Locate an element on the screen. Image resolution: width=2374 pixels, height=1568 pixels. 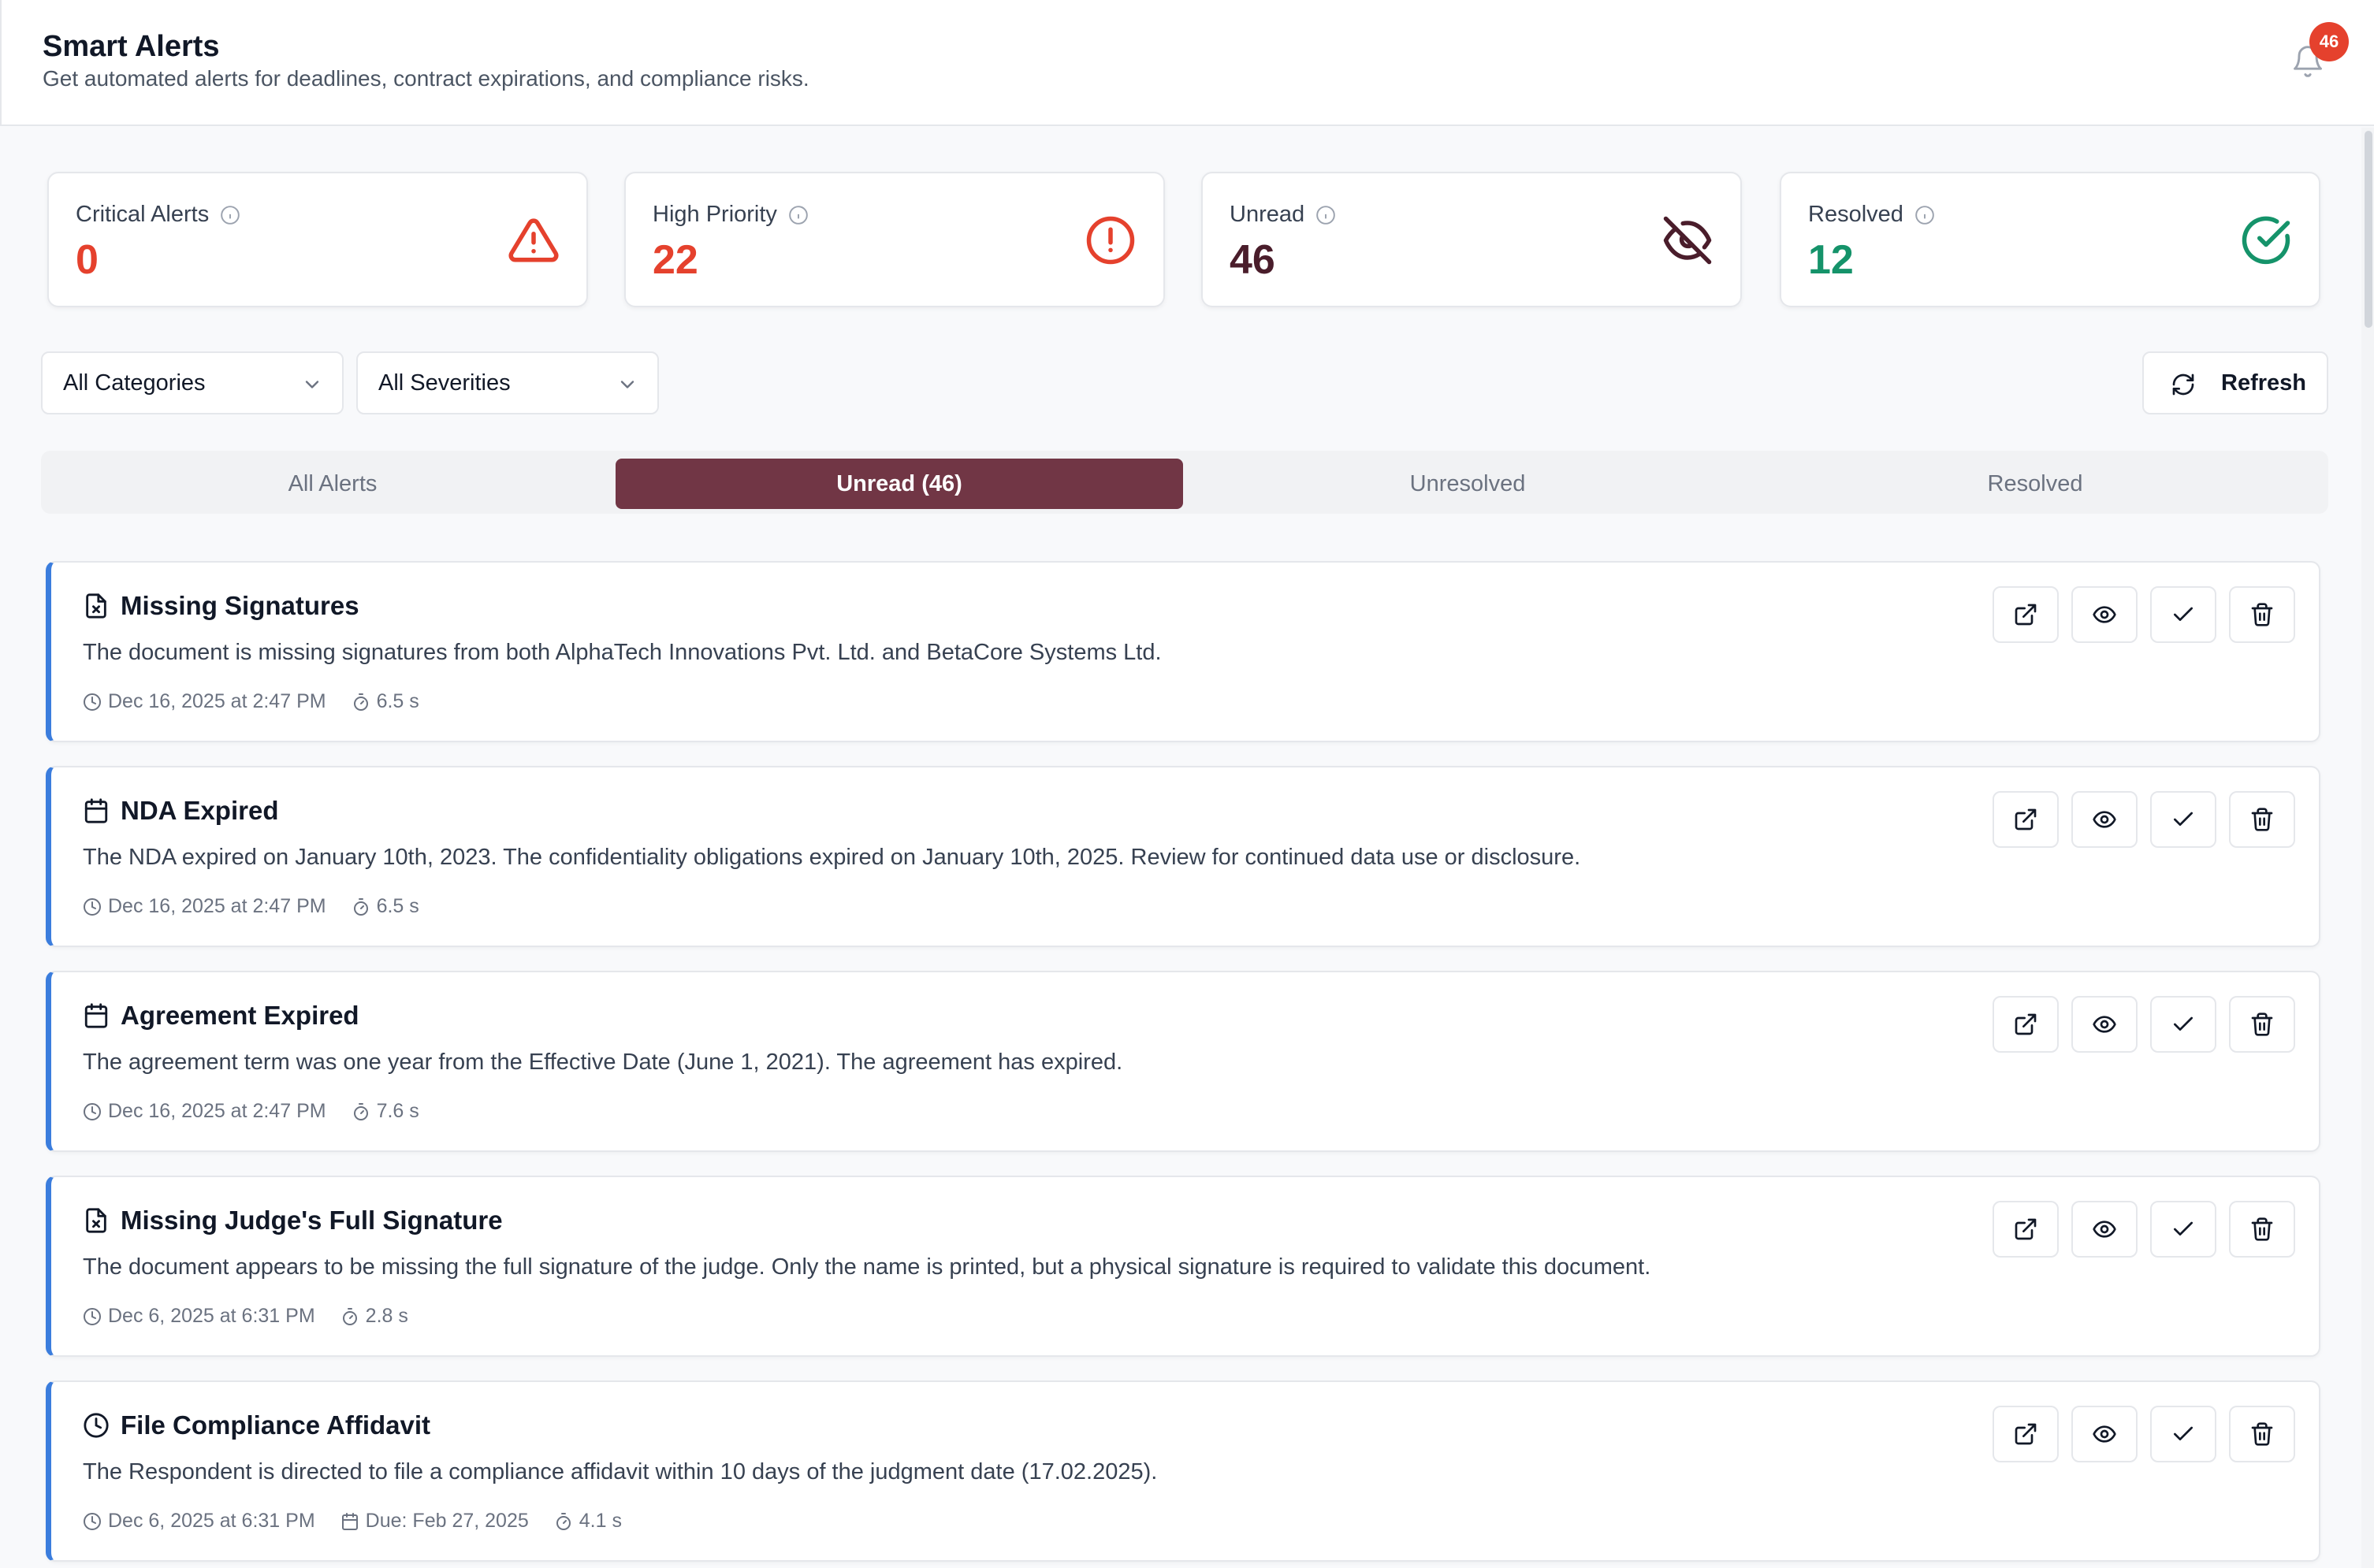
scrollbar-thumb is located at coordinates (2368, 229).